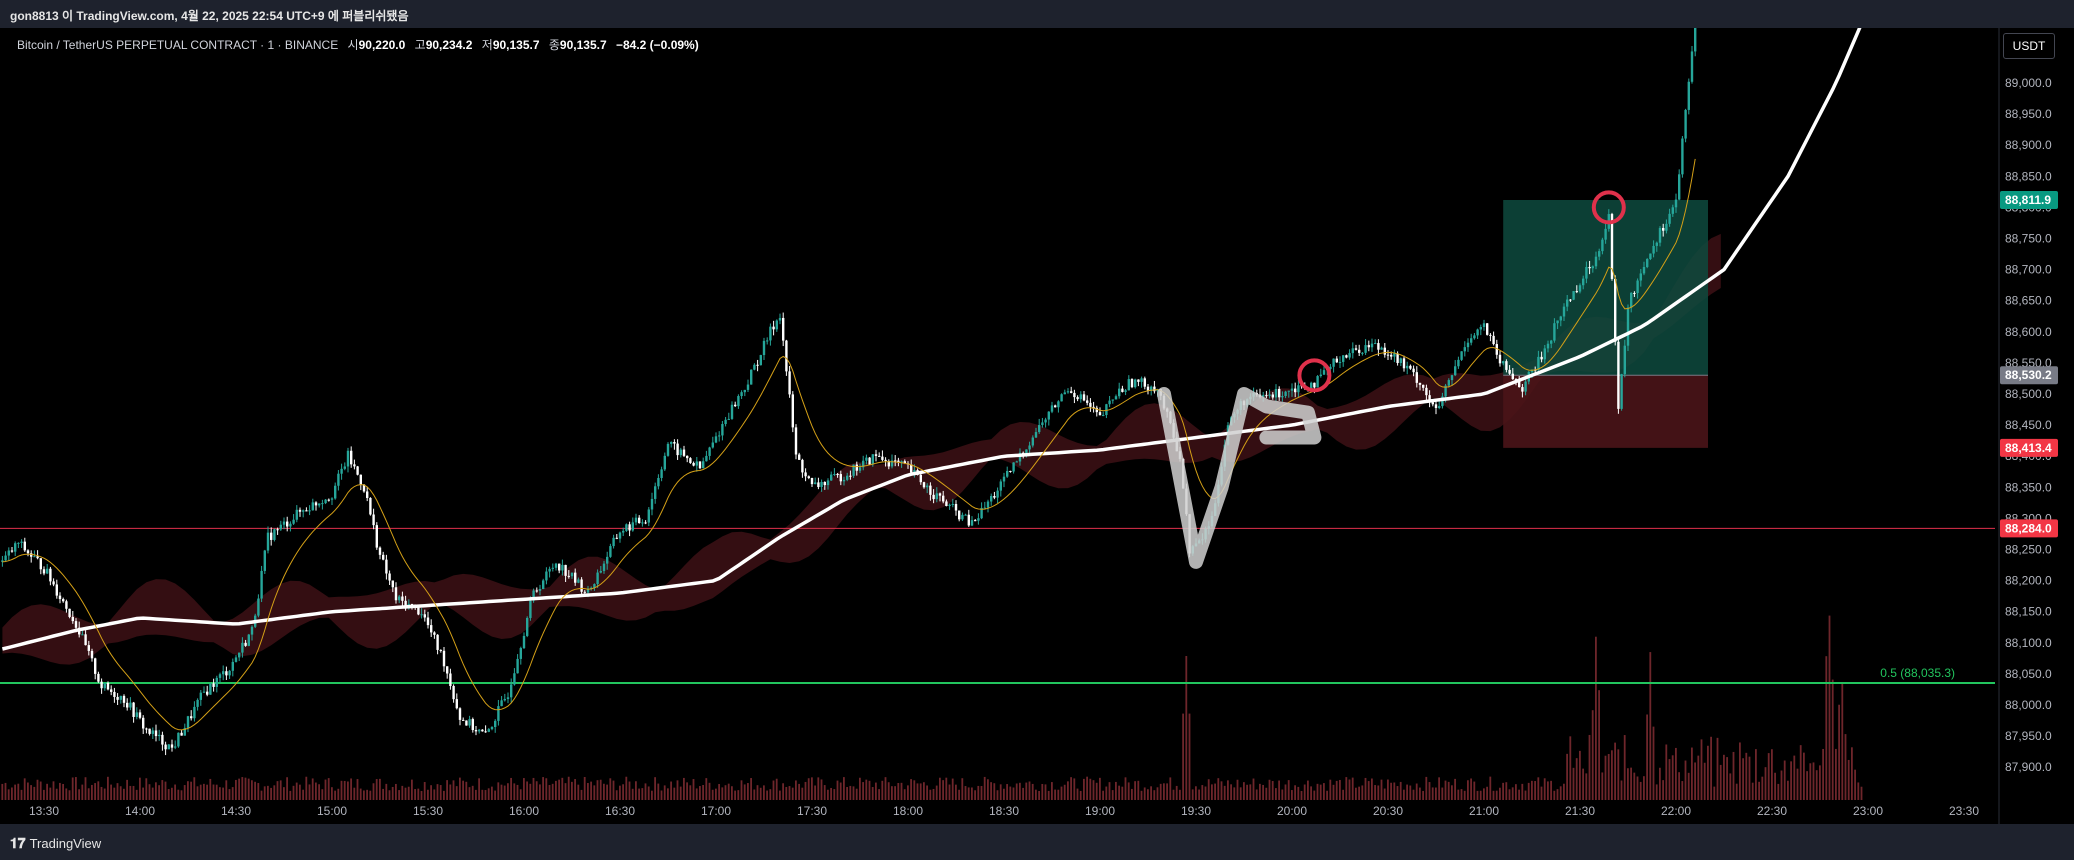 The height and width of the screenshot is (860, 2074). I want to click on time-tick-label: 20:30, so click(1388, 811).